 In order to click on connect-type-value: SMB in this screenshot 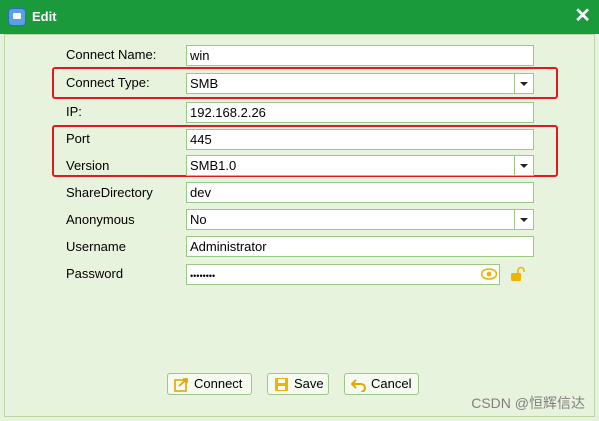, I will do `click(204, 83)`.